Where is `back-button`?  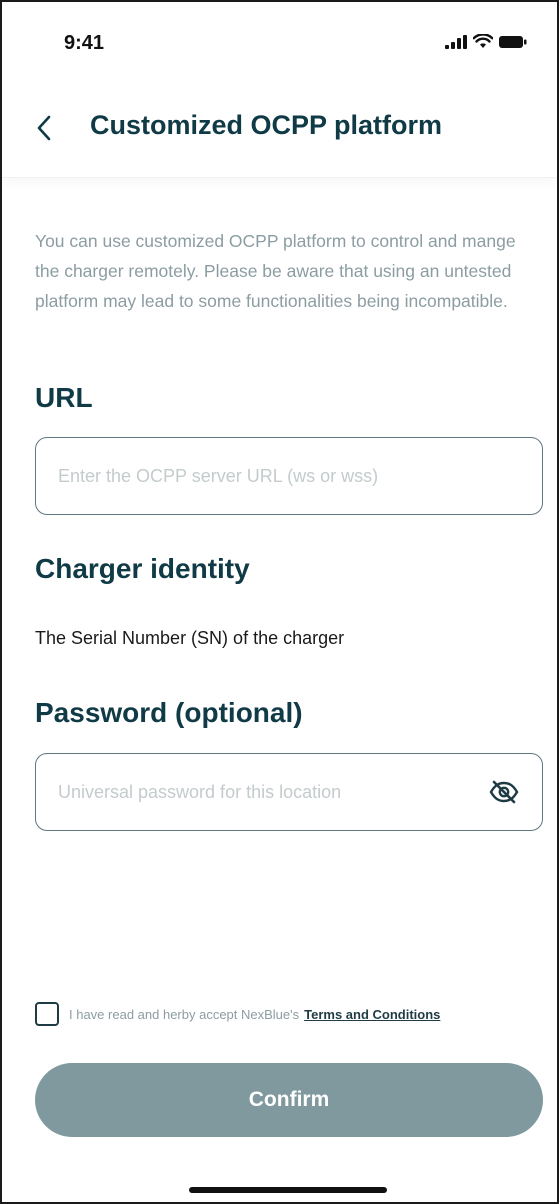 back-button is located at coordinates (44, 128).